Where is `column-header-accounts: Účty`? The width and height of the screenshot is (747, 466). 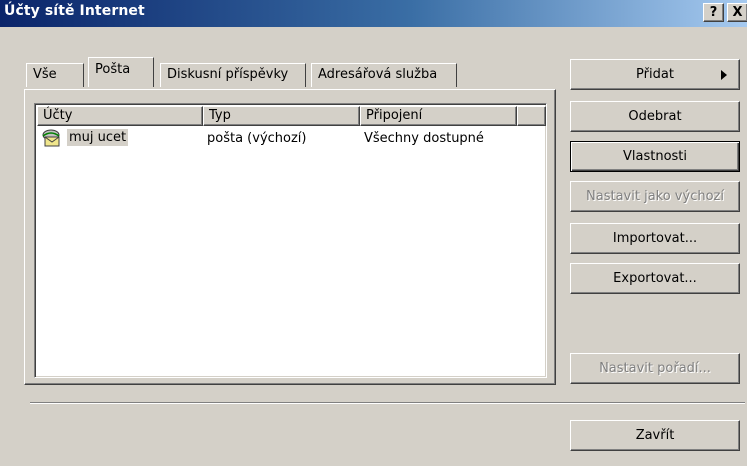
column-header-accounts: Účty is located at coordinates (120, 116).